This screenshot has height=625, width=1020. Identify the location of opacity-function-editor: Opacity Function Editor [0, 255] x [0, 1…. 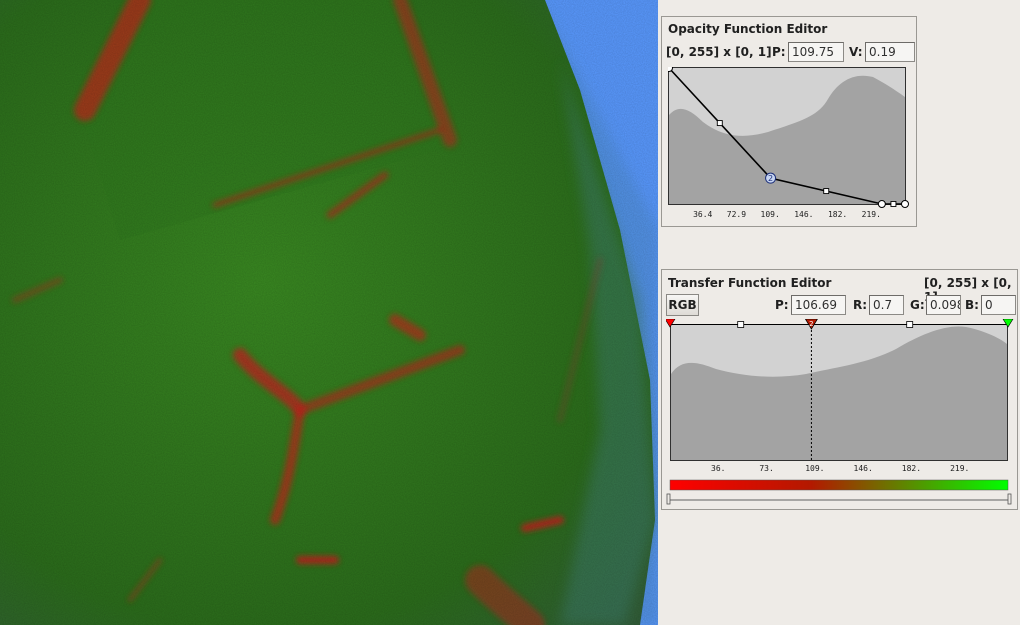
(789, 121).